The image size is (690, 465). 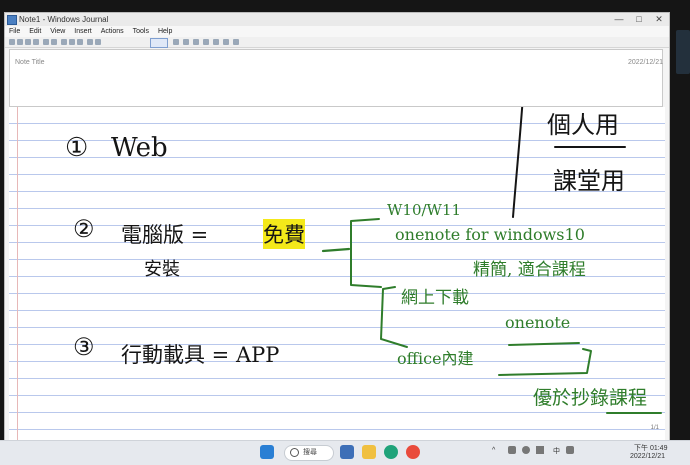 I want to click on menu-edit: Edit, so click(x=35, y=31).